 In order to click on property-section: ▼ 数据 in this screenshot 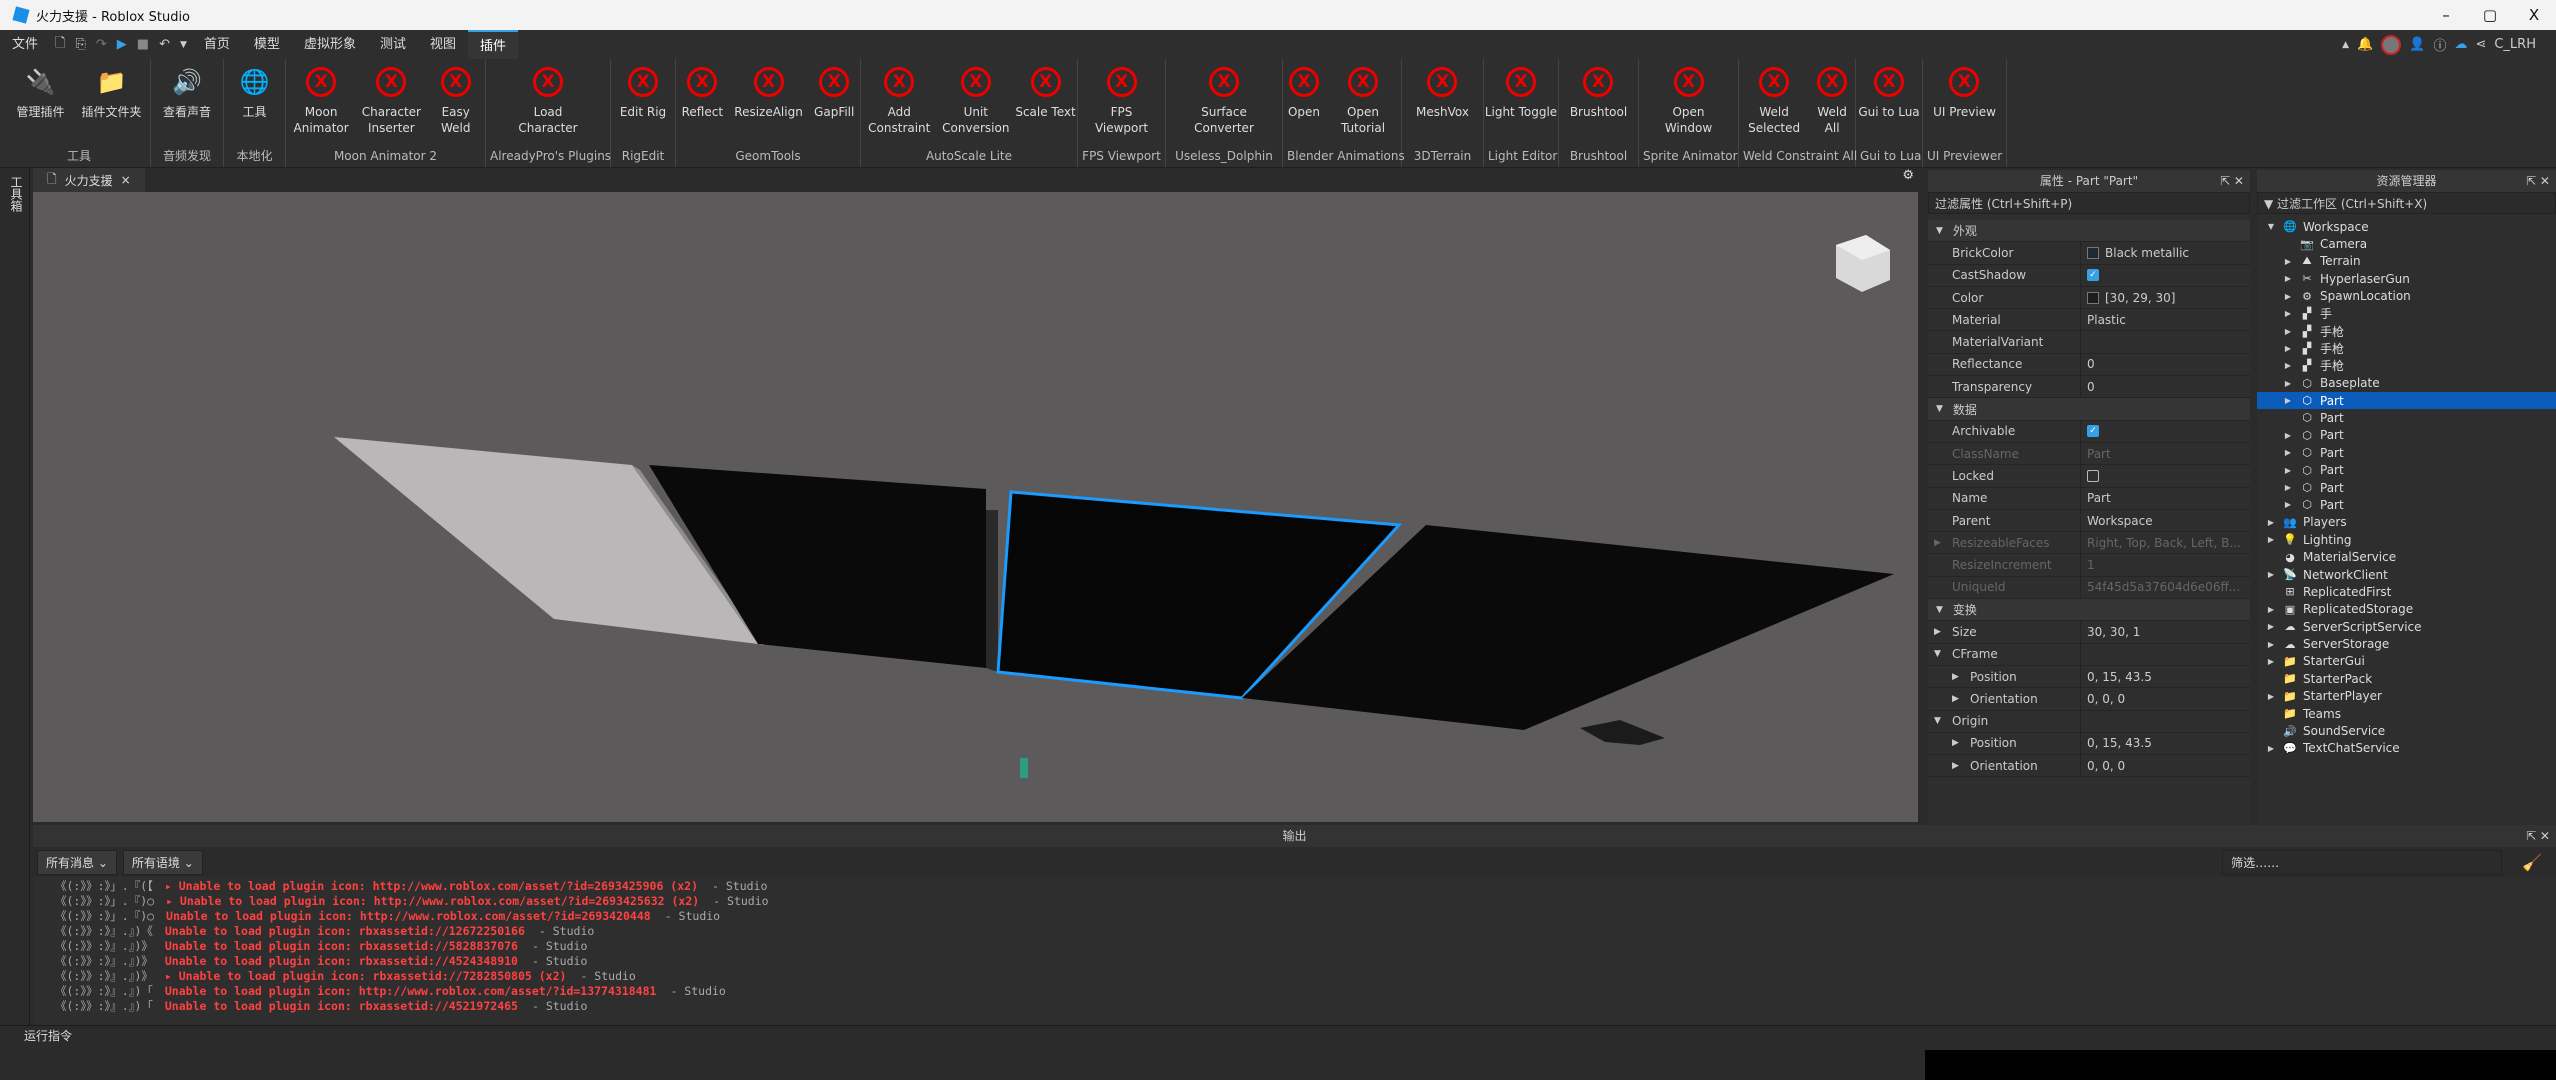, I will do `click(2089, 409)`.